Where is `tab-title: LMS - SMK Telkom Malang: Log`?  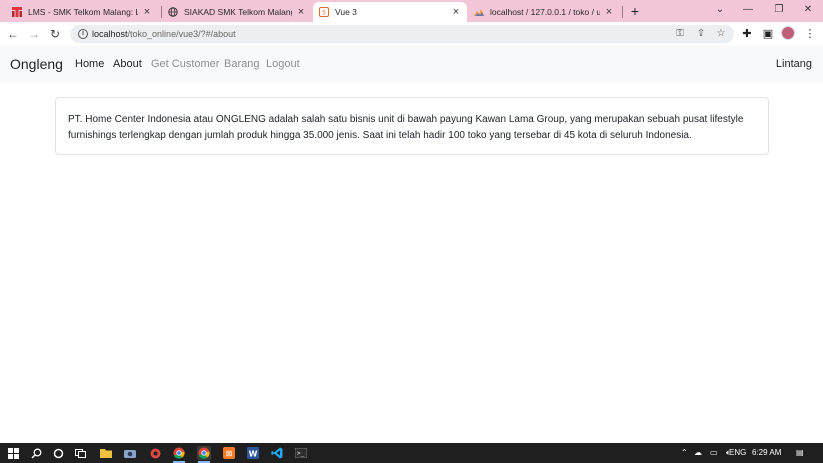 tab-title: LMS - SMK Telkom Malang: Log is located at coordinates (83, 12).